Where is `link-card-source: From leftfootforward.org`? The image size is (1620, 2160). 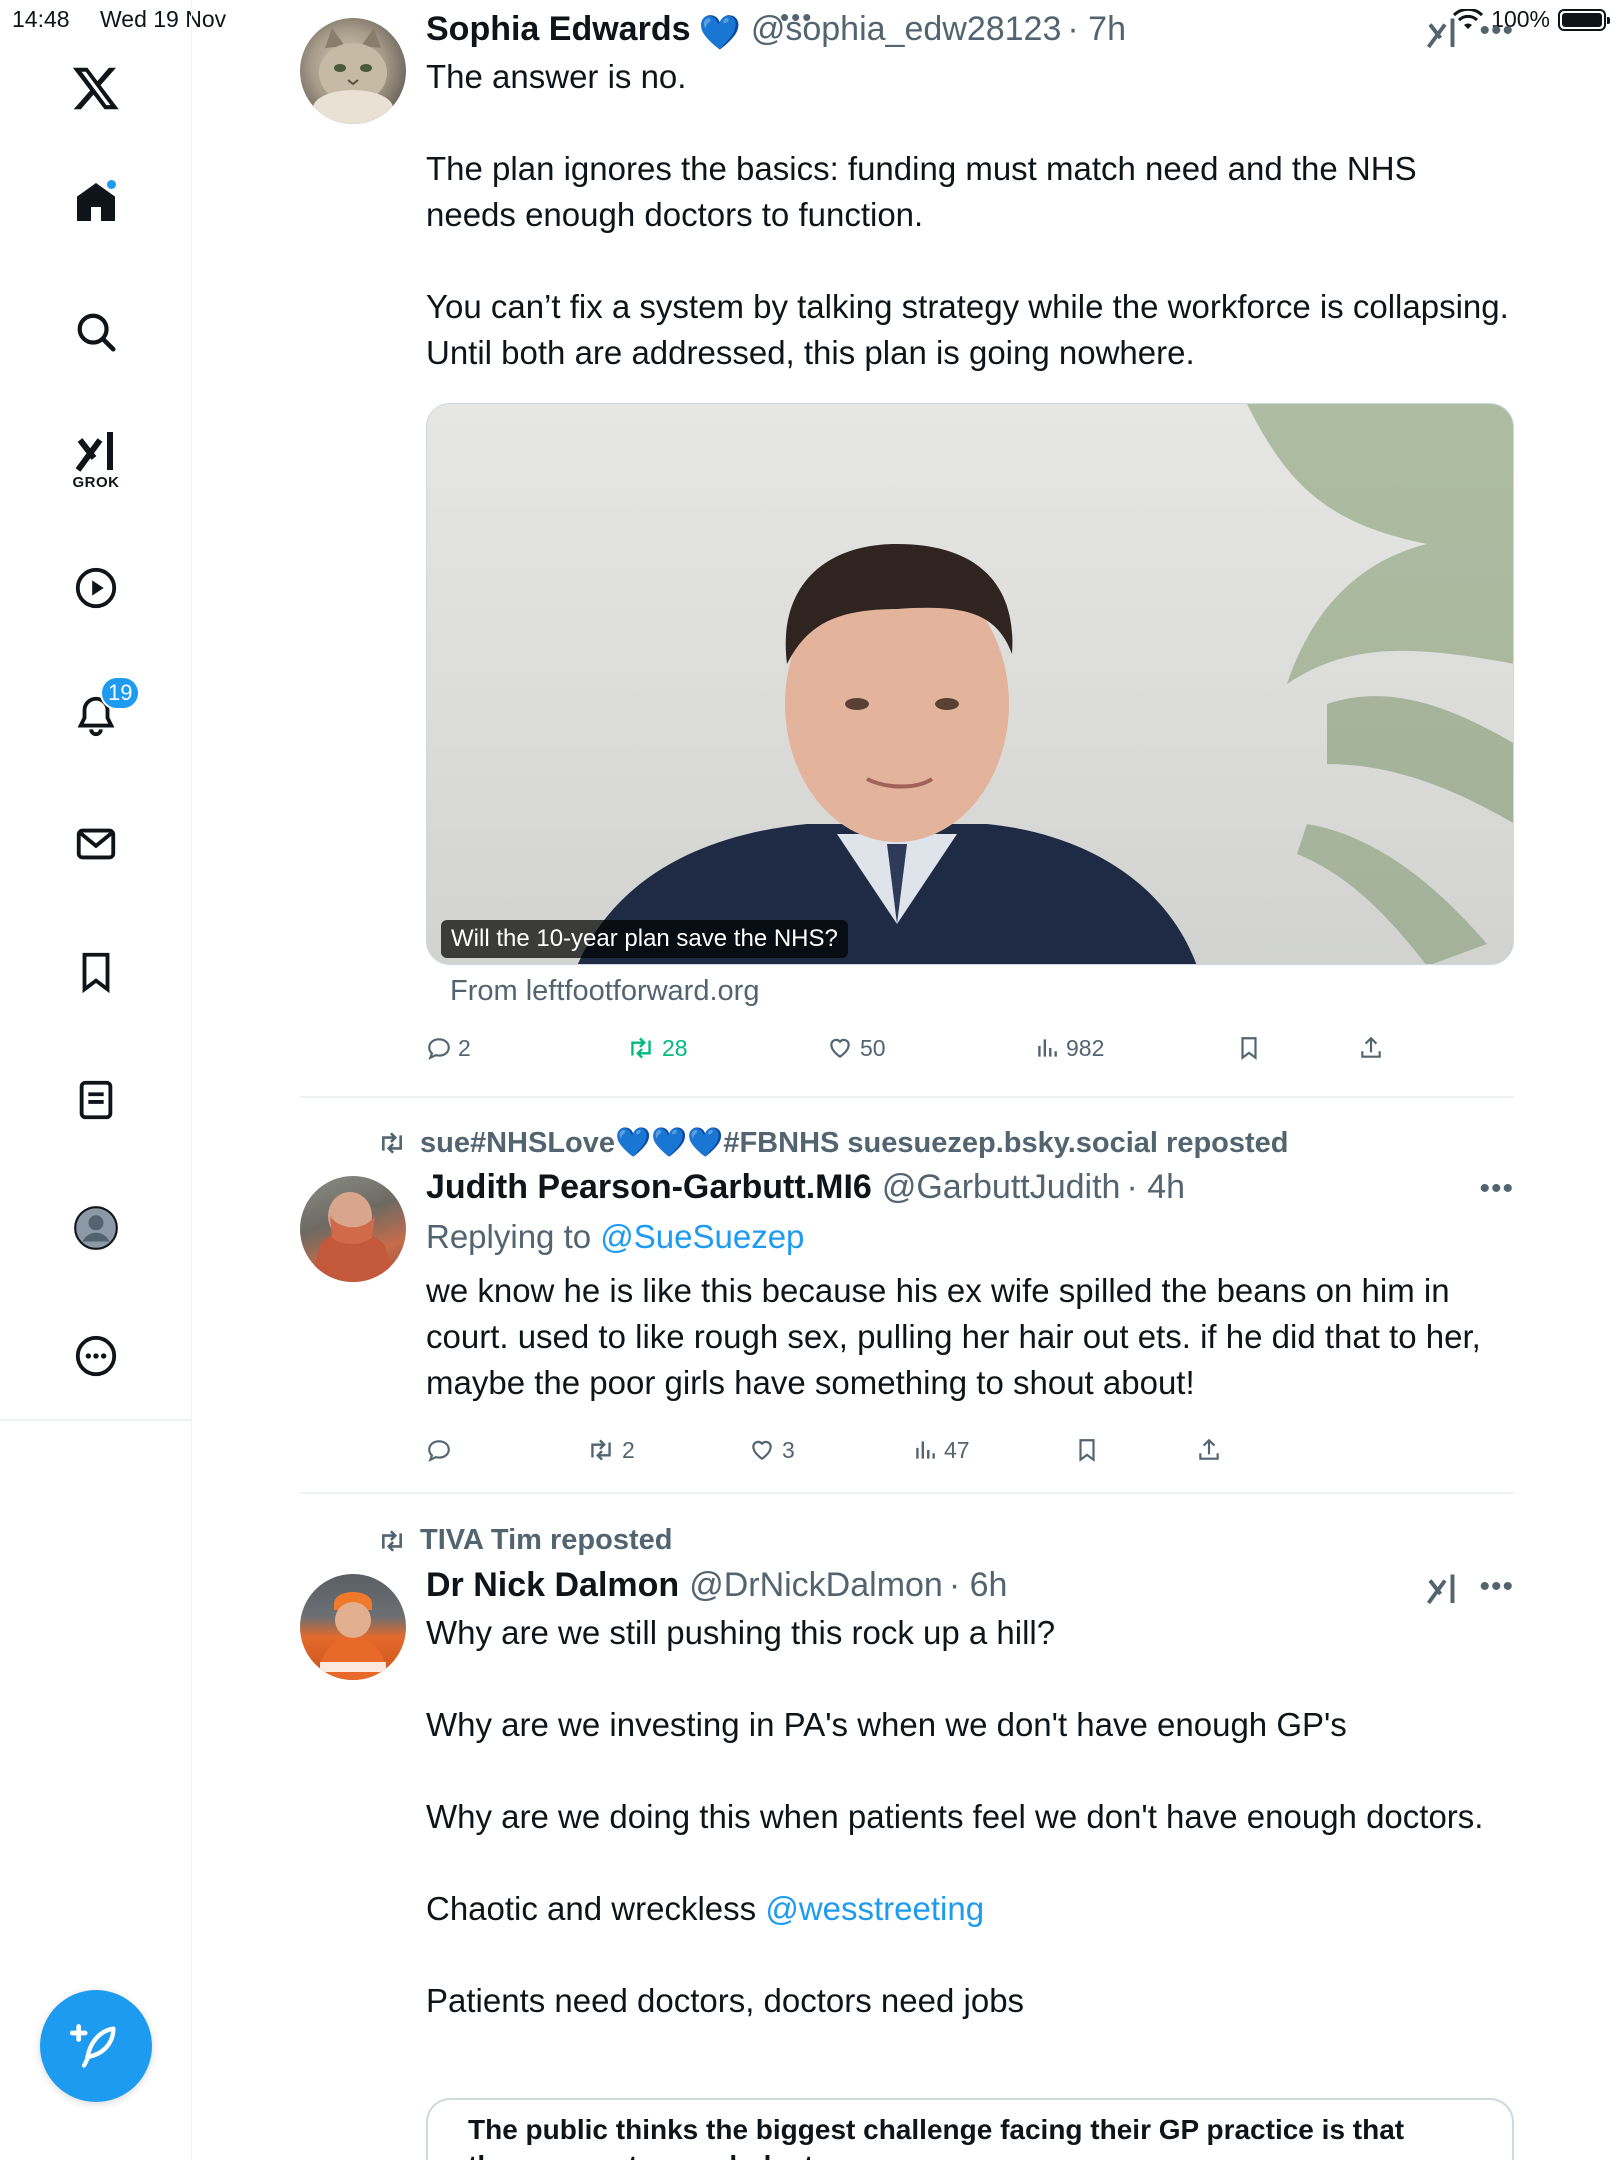
link-card-source: From leftfootforward.org is located at coordinates (604, 991).